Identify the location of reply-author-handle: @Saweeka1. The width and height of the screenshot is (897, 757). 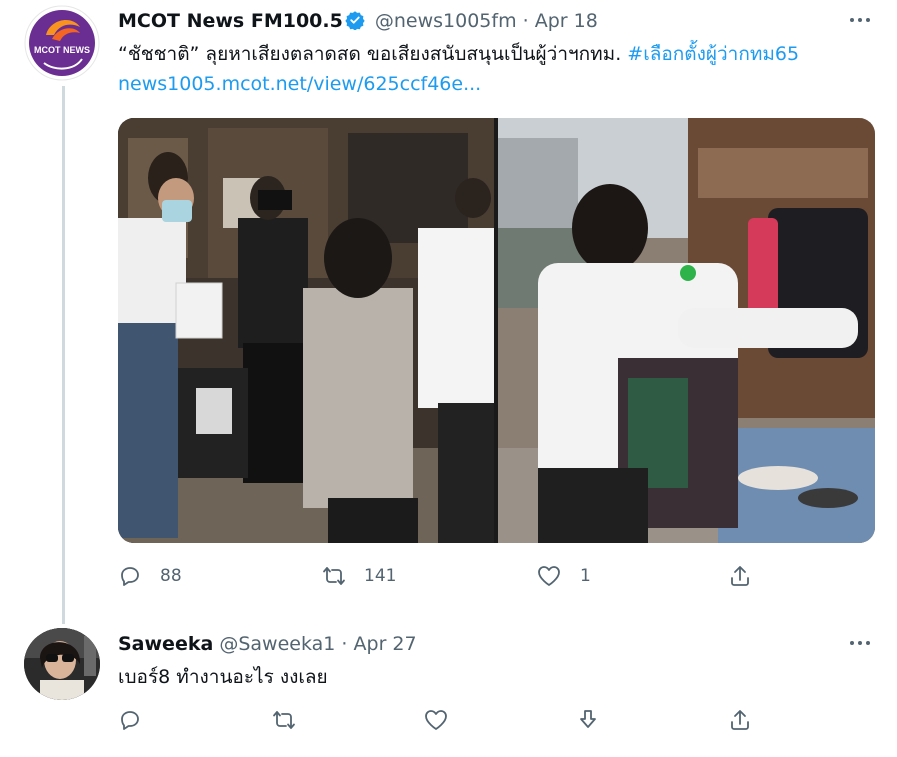
(277, 644).